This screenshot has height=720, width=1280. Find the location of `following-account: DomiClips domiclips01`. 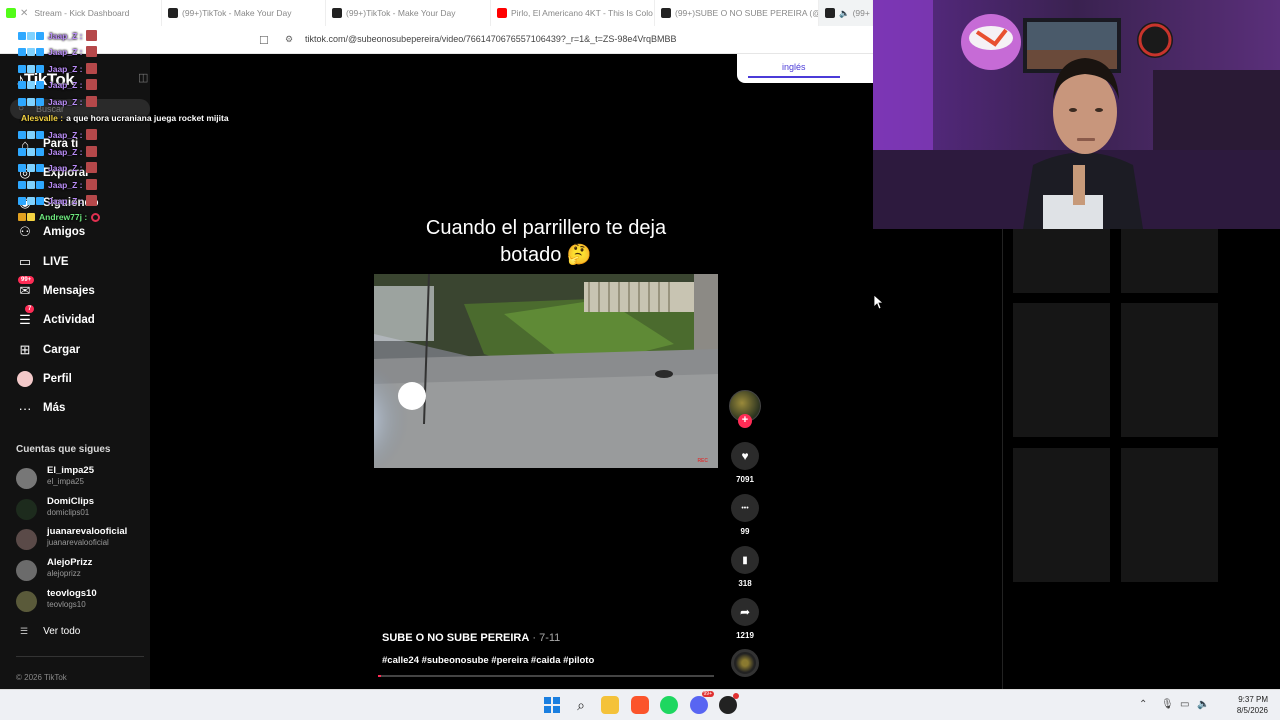

following-account: DomiClips domiclips01 is located at coordinates (86, 509).